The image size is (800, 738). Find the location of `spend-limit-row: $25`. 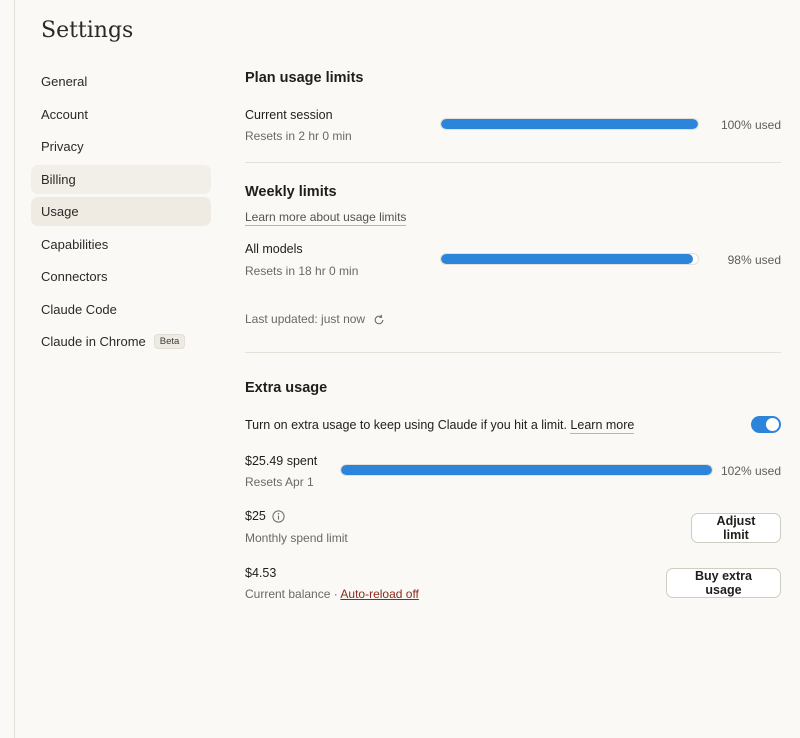

spend-limit-row: $25 is located at coordinates (265, 516).